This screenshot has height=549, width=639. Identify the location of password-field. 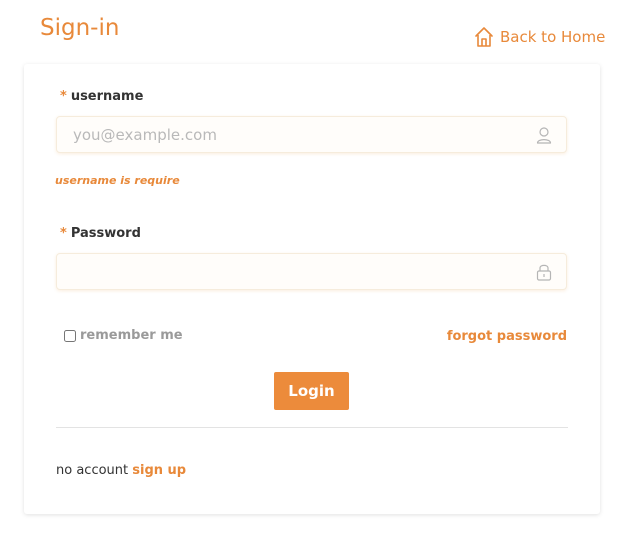
(311, 271).